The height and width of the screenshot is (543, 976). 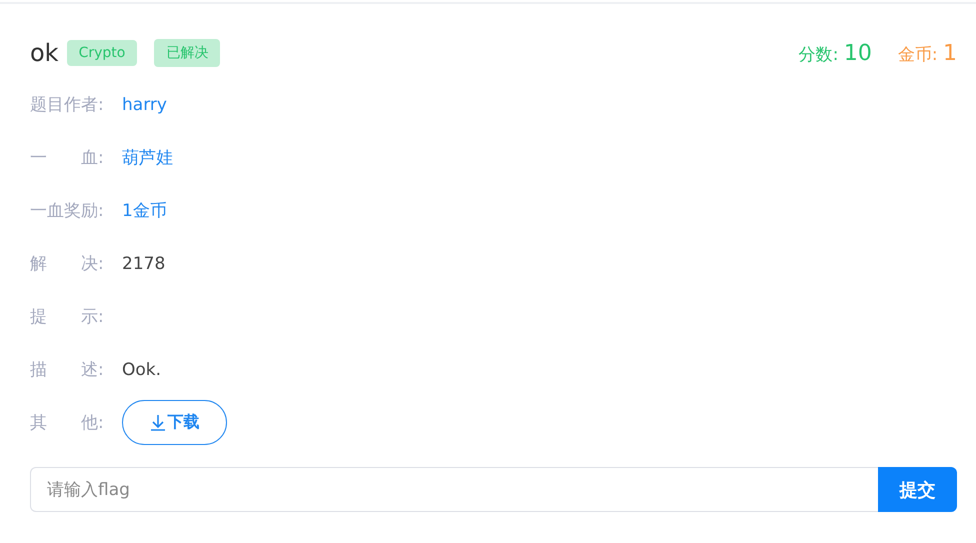 I want to click on score: 分数: 10, so click(x=835, y=53).